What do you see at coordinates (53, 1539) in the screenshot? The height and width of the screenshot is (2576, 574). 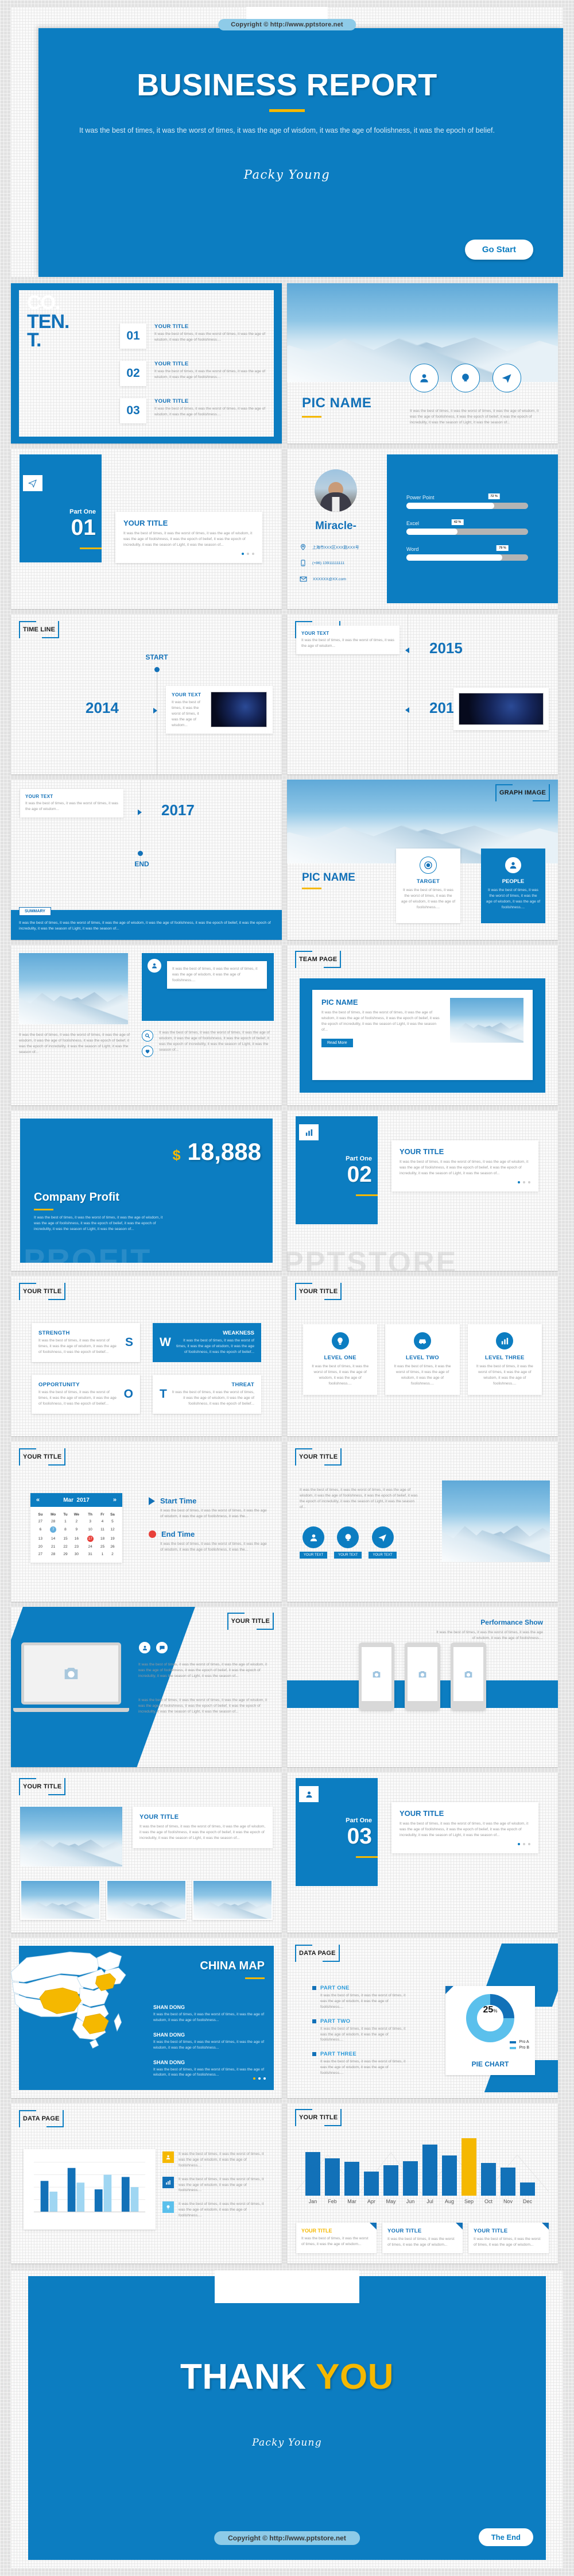 I see `calendar-day: 14` at bounding box center [53, 1539].